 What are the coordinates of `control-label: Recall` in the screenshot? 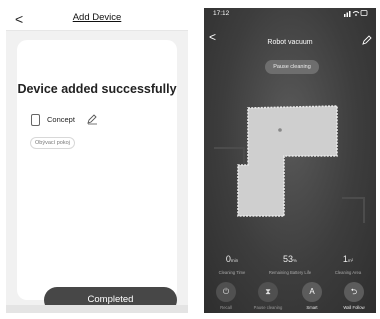 It's located at (226, 307).